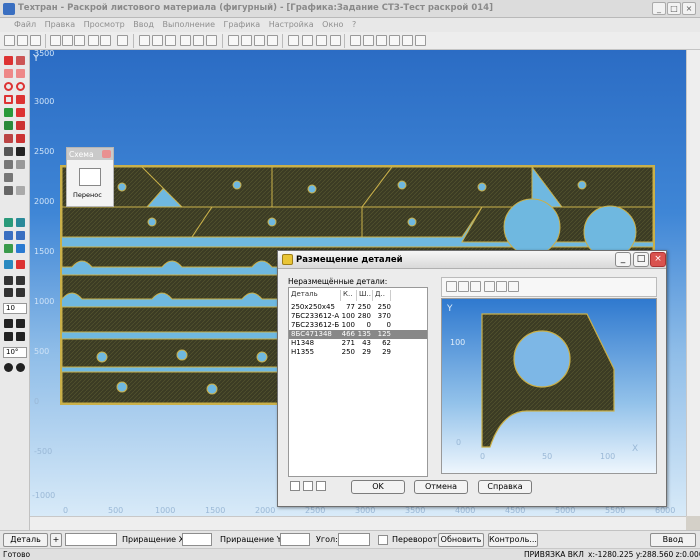 The image size is (700, 560). What do you see at coordinates (20, 336) in the screenshot?
I see `arrow-down-icon` at bounding box center [20, 336].